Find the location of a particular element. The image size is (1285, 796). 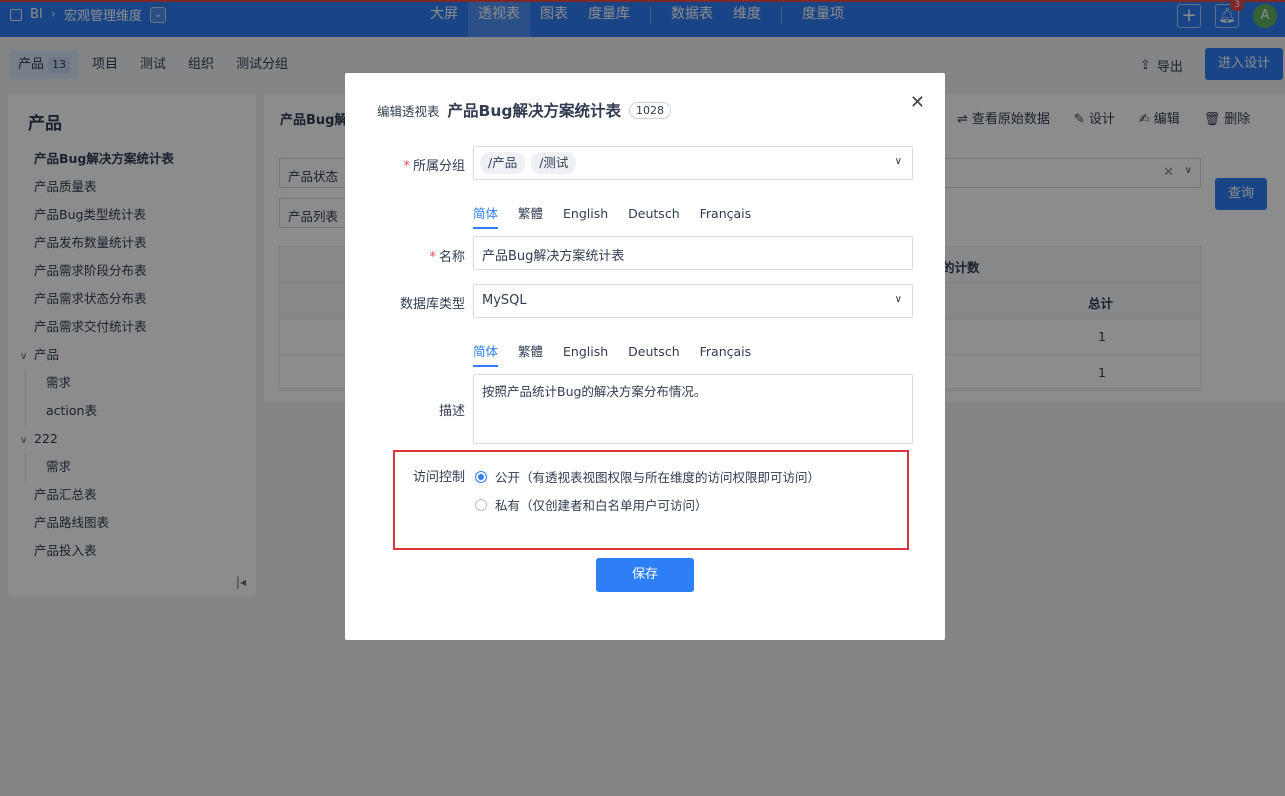

access-private-radio: 私有（仅创建者和白名单用户可访问） is located at coordinates (591, 504).